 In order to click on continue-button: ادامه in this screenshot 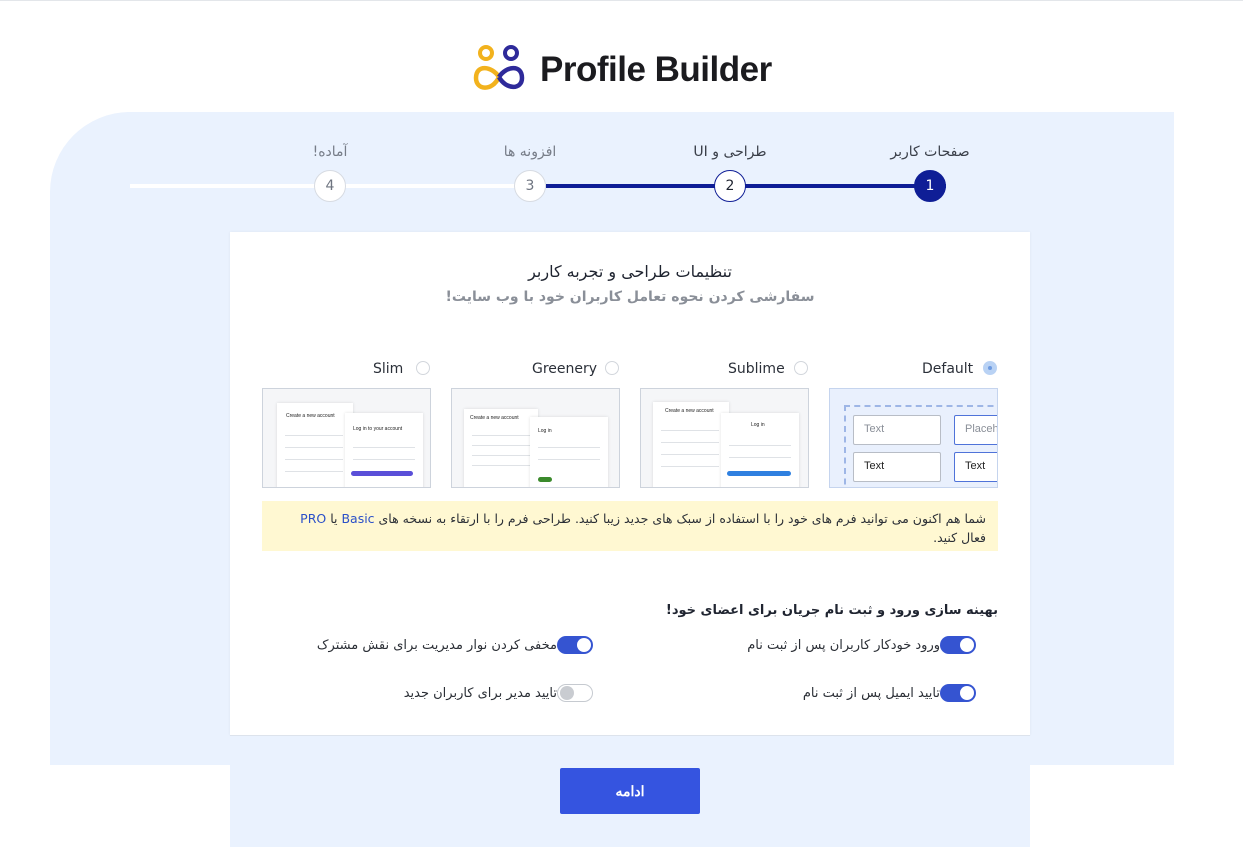, I will do `click(630, 791)`.